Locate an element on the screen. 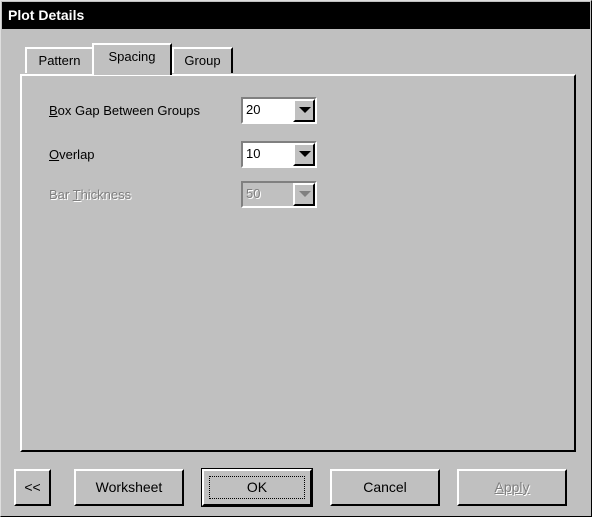 This screenshot has height=517, width=592. overlap-combo: 10 is located at coordinates (279, 154).